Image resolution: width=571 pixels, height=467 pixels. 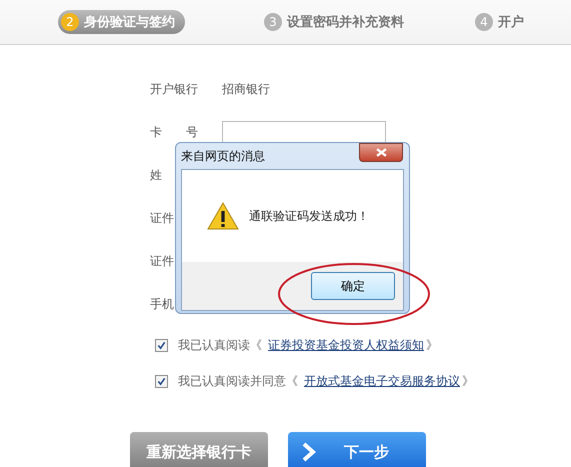 I want to click on field-label: 开户银行, so click(x=174, y=89).